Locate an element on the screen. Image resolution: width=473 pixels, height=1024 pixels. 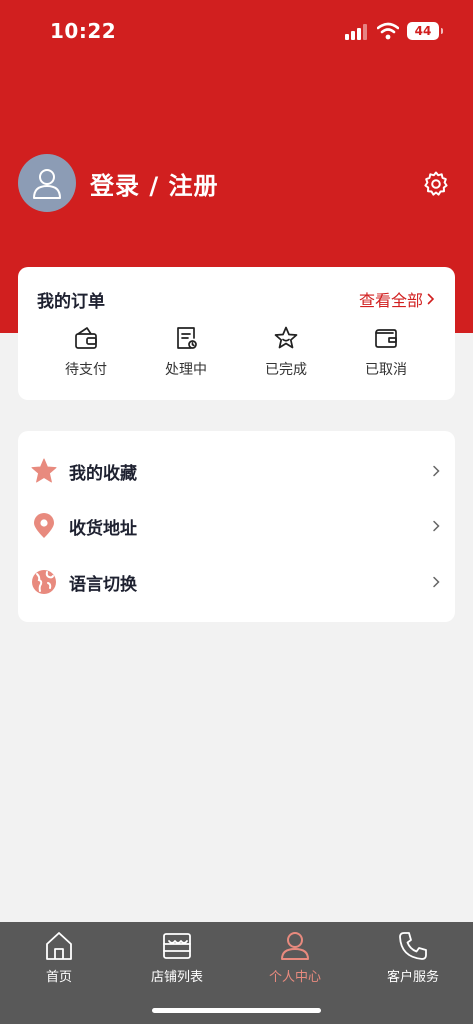
order-item-label: 已完成 is located at coordinates (286, 370).